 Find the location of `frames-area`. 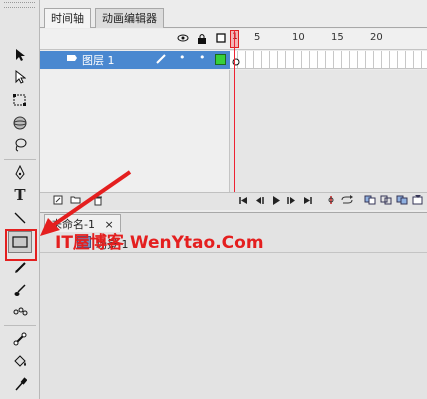

frames-area is located at coordinates (328, 131).